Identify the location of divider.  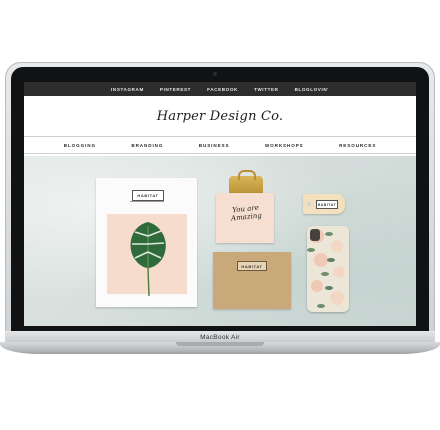
(147, 201).